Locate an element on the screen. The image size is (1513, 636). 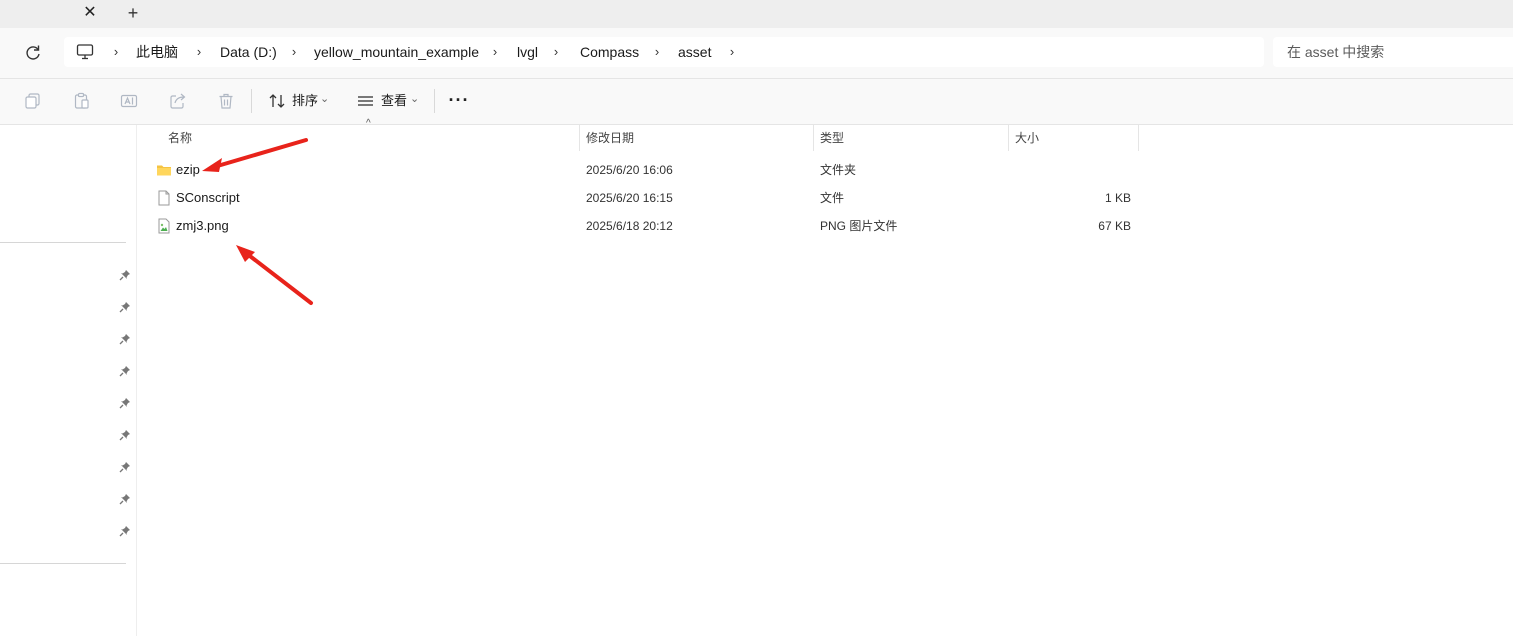
breadcrumb-item-lvgl: lvgl is located at coordinates (527, 52).